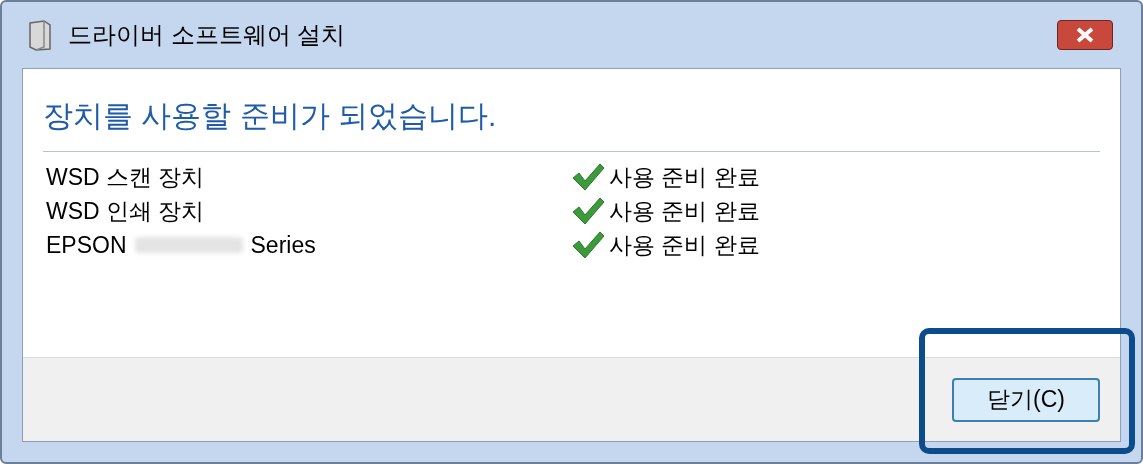 The width and height of the screenshot is (1143, 464). I want to click on device-name: WSD 인쇄 장치, so click(125, 210).